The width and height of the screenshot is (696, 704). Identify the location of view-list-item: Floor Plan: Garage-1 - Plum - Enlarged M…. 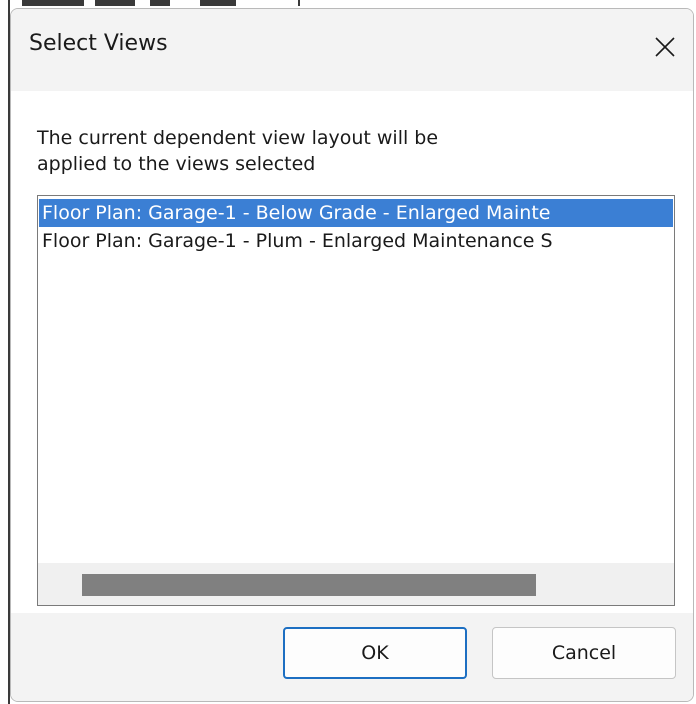
(356, 241).